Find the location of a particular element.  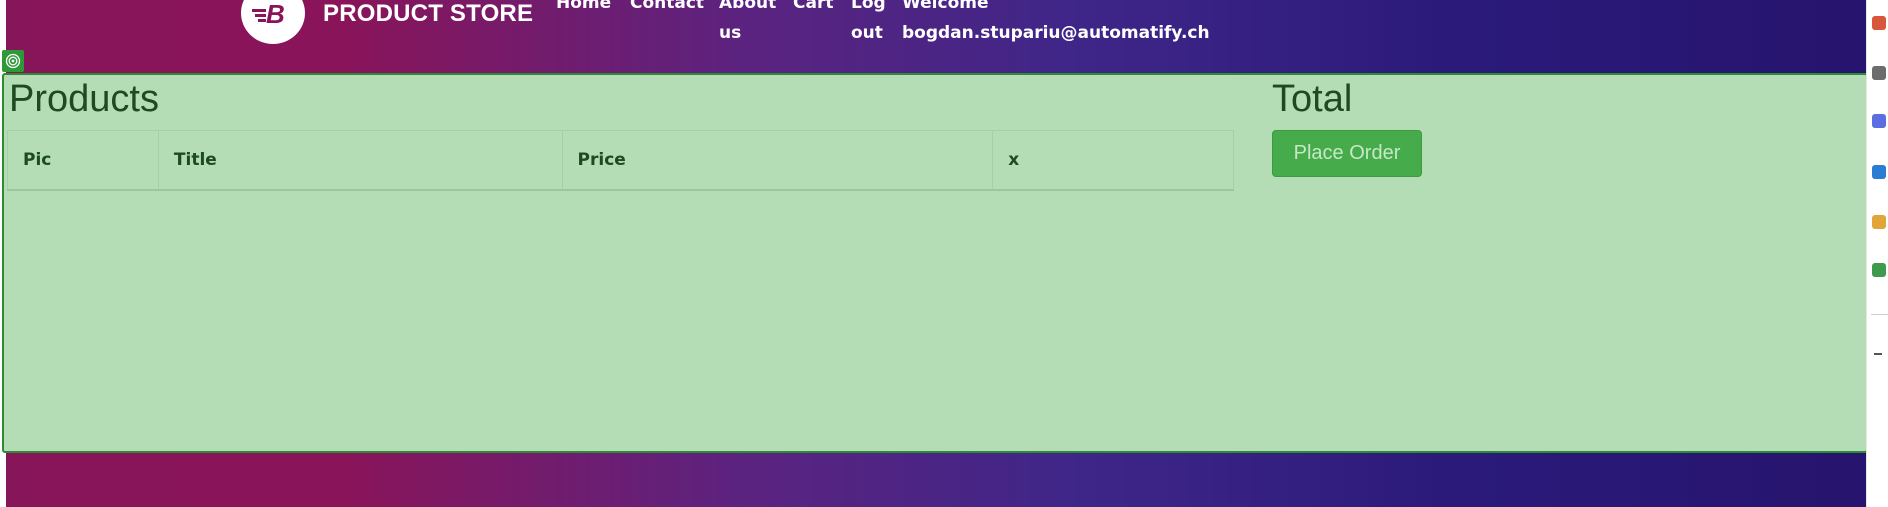

column-header-pic: Pic is located at coordinates (83, 160).